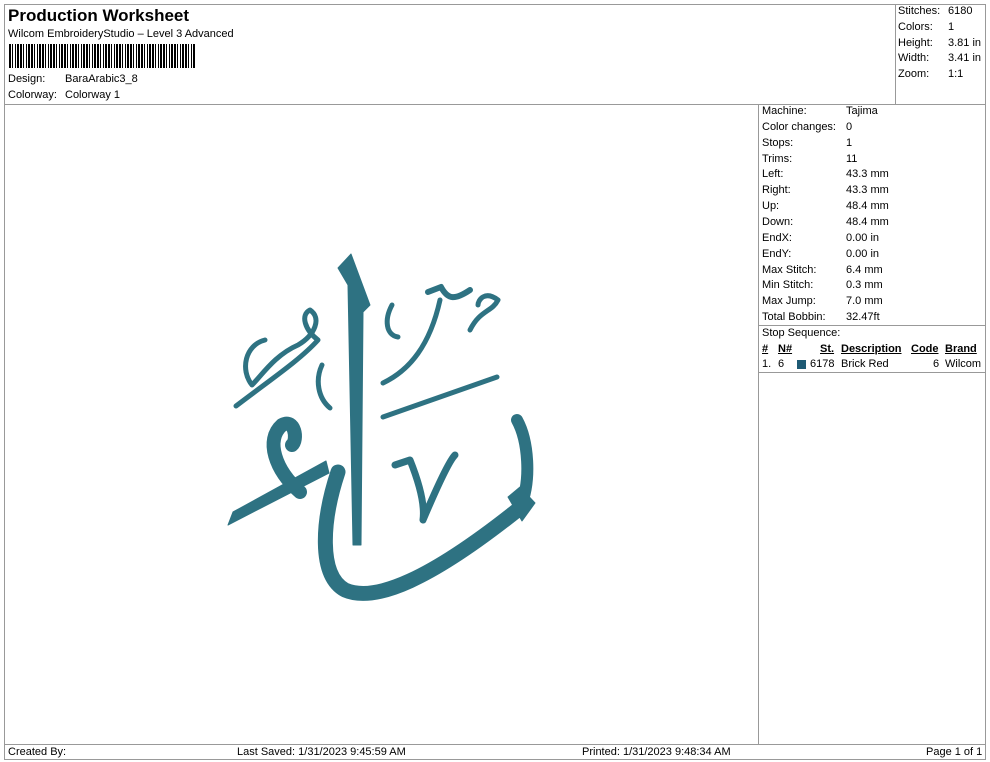  I want to click on alif-stroke, so click(354, 399).